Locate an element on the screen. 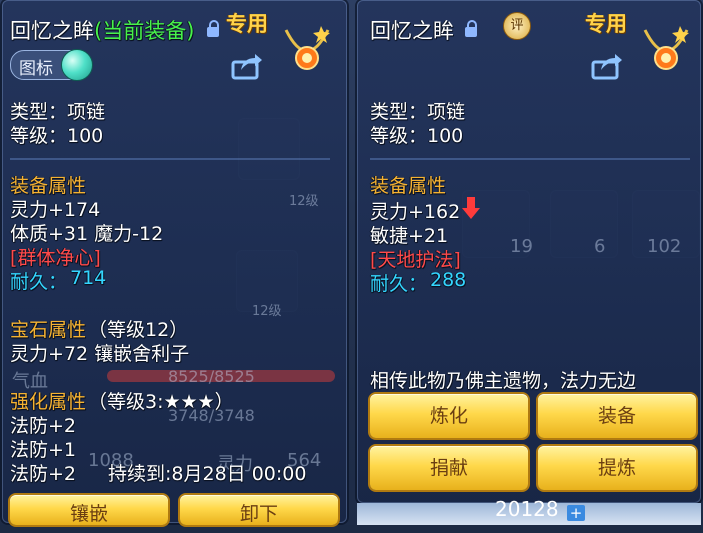 The image size is (703, 533). icon-toggle-label: 图标 is located at coordinates (36, 69).